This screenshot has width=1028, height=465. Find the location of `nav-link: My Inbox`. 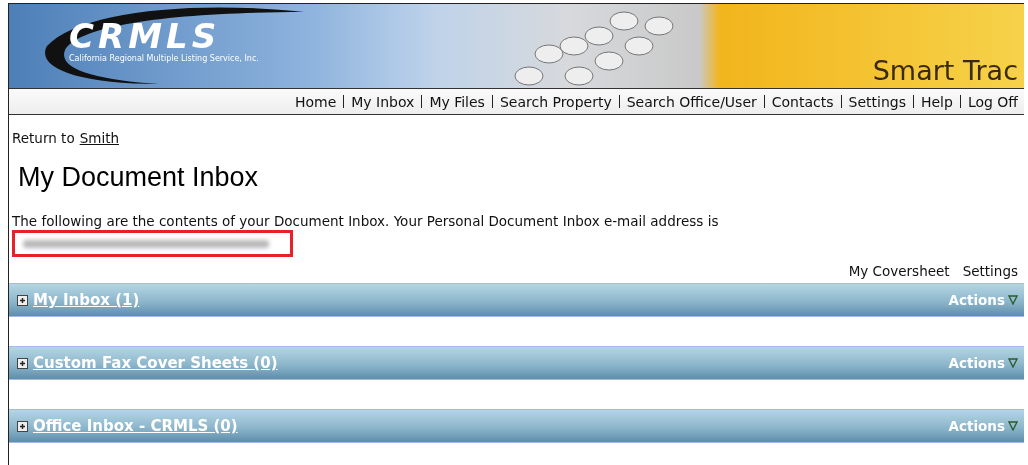

nav-link: My Inbox is located at coordinates (383, 101).